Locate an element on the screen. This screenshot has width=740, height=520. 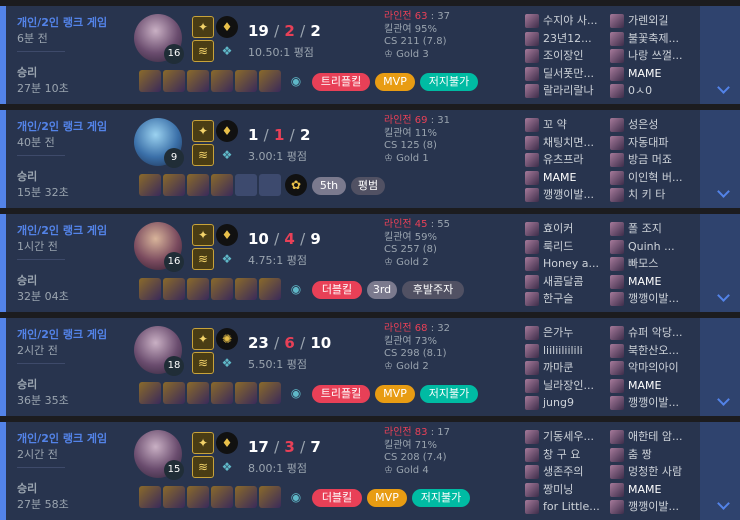
player-name: jung9 is located at coordinates (567, 403).